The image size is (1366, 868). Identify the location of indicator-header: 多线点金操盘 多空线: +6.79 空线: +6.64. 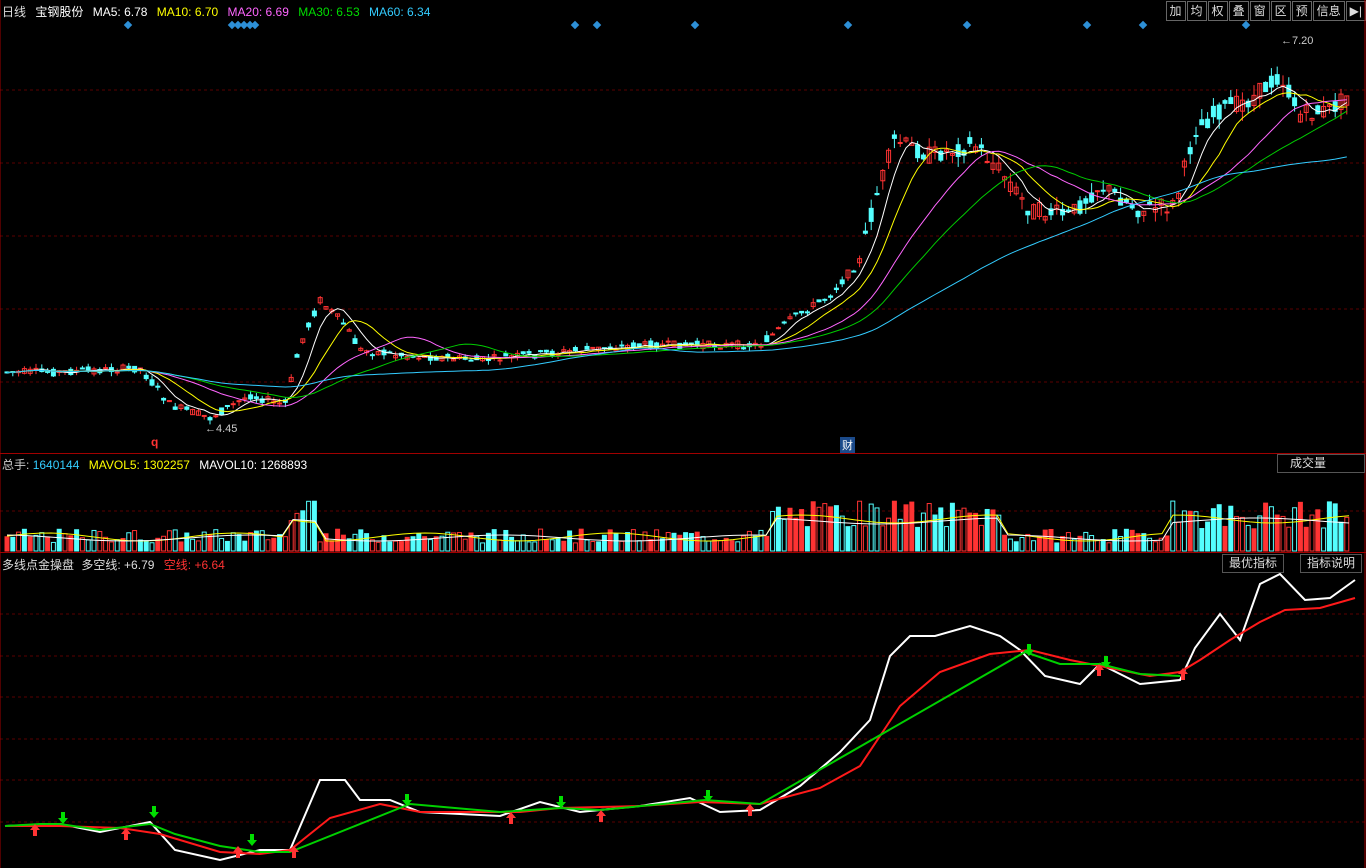
(116, 564).